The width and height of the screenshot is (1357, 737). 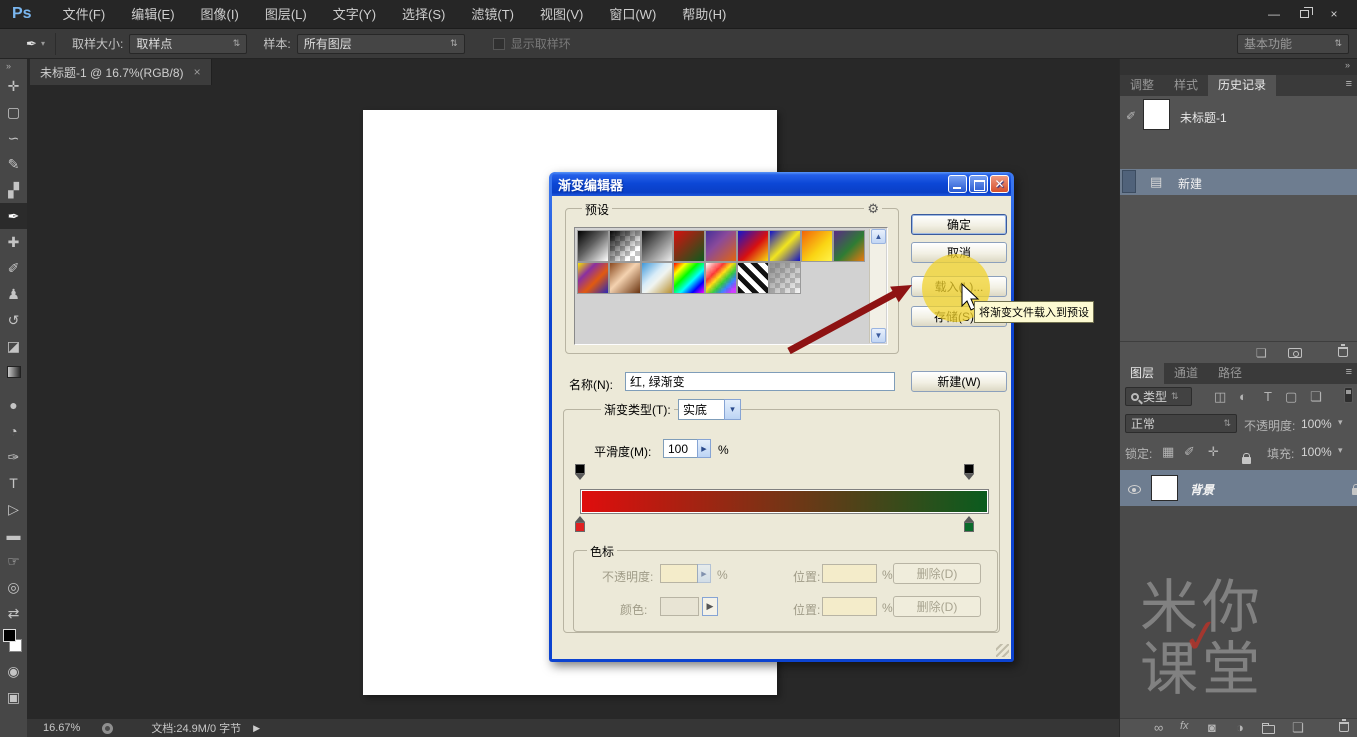 What do you see at coordinates (625, 246) in the screenshot?
I see `preset-swatch-fg-to-transparent` at bounding box center [625, 246].